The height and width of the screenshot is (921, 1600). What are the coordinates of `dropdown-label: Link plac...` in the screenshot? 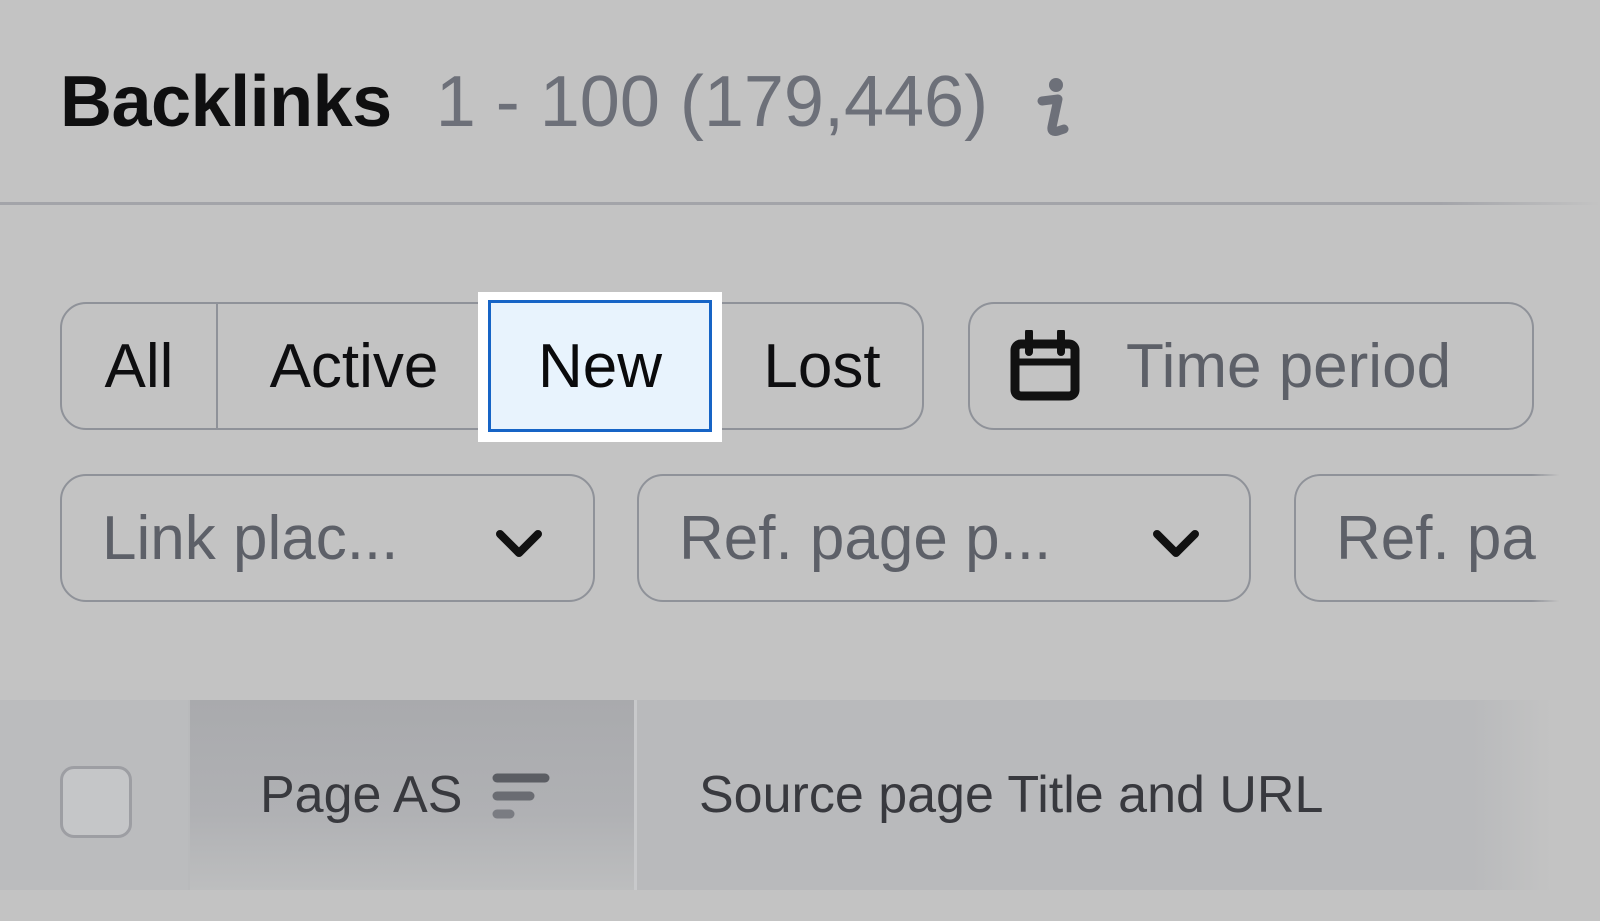 It's located at (250, 538).